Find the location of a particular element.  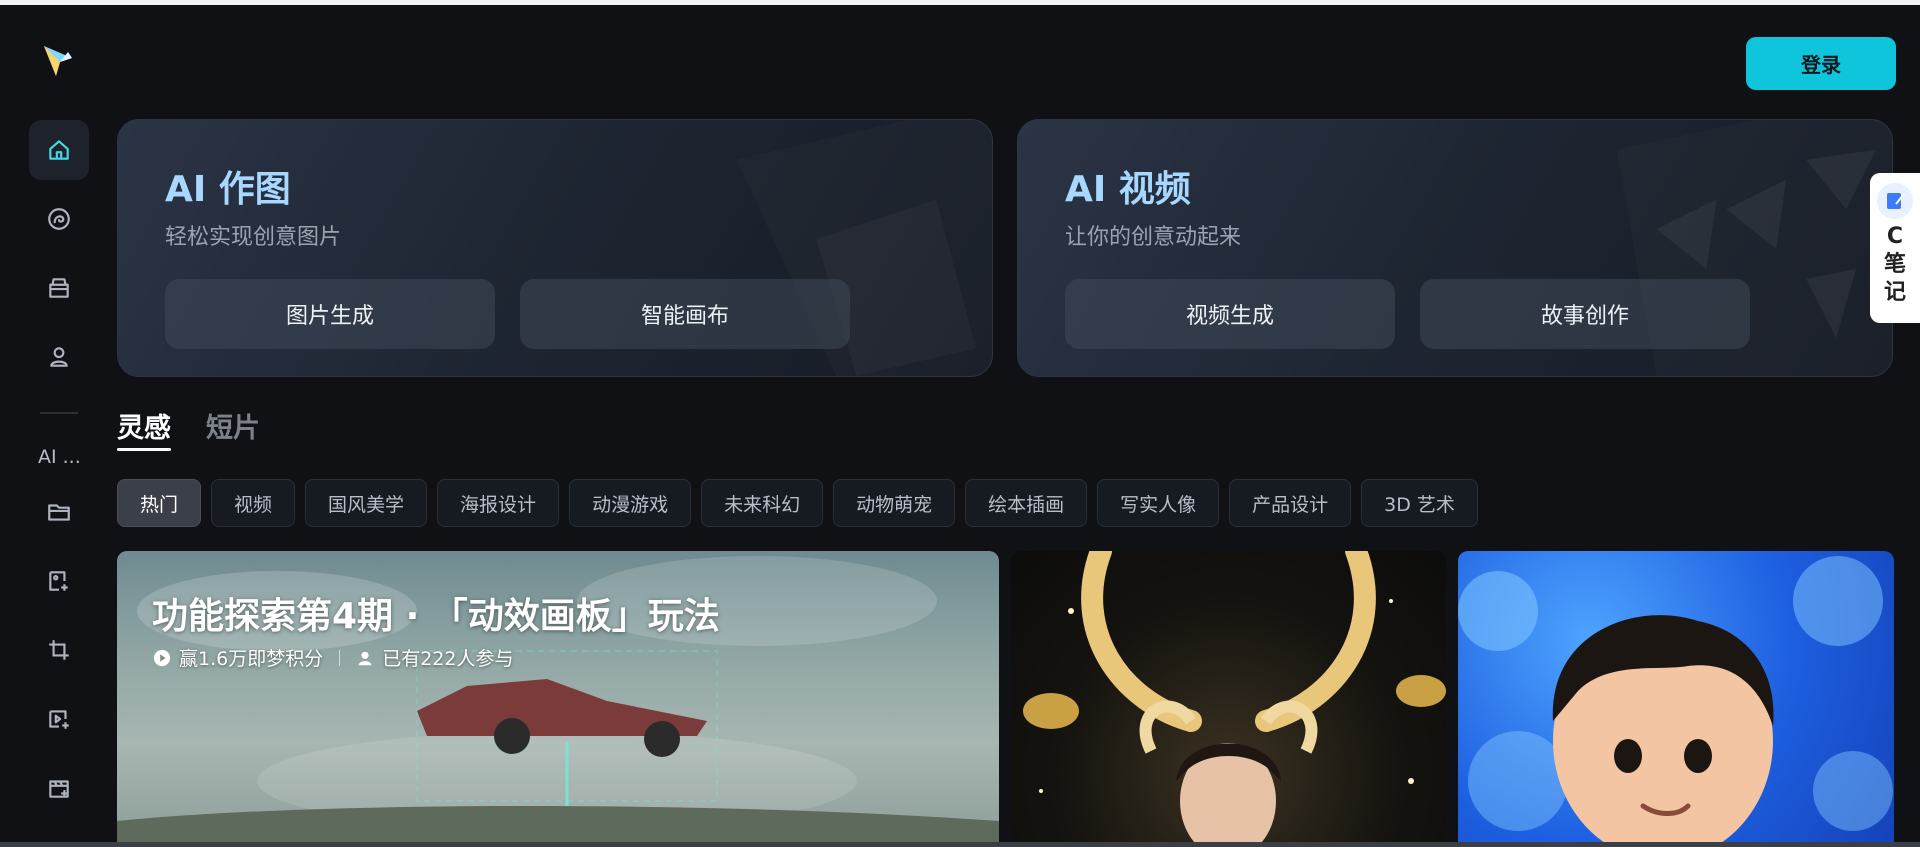

sidebar-item-profile is located at coordinates (59, 357).